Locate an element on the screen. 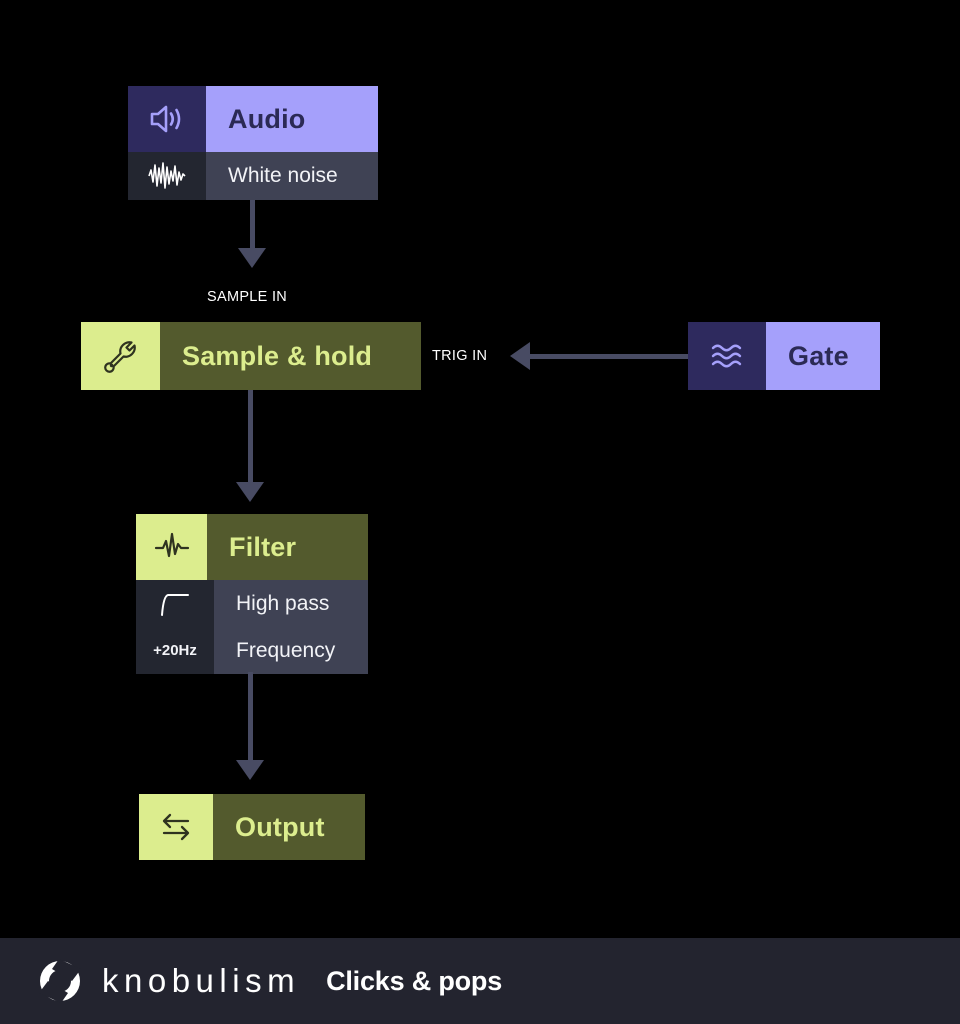  module-filter: Filter High pass +20Hz Frequency is located at coordinates (252, 594).